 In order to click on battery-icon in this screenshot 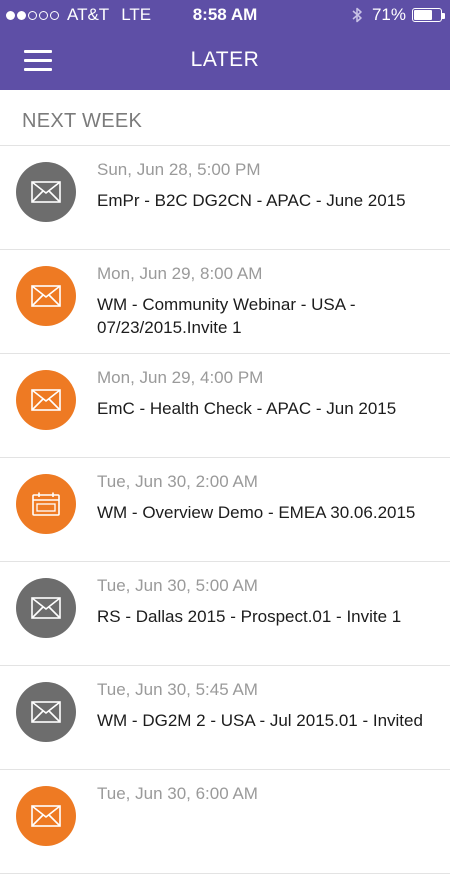, I will do `click(428, 15)`.